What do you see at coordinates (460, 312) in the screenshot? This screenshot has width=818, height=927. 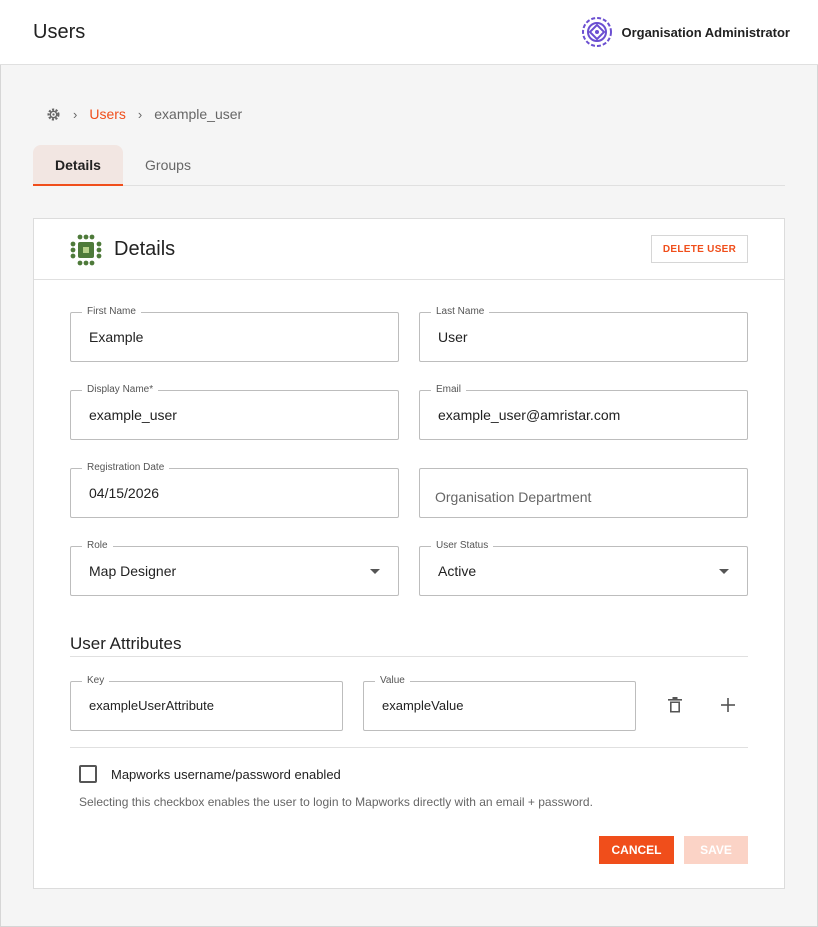 I see `last-name-label: Last Name` at bounding box center [460, 312].